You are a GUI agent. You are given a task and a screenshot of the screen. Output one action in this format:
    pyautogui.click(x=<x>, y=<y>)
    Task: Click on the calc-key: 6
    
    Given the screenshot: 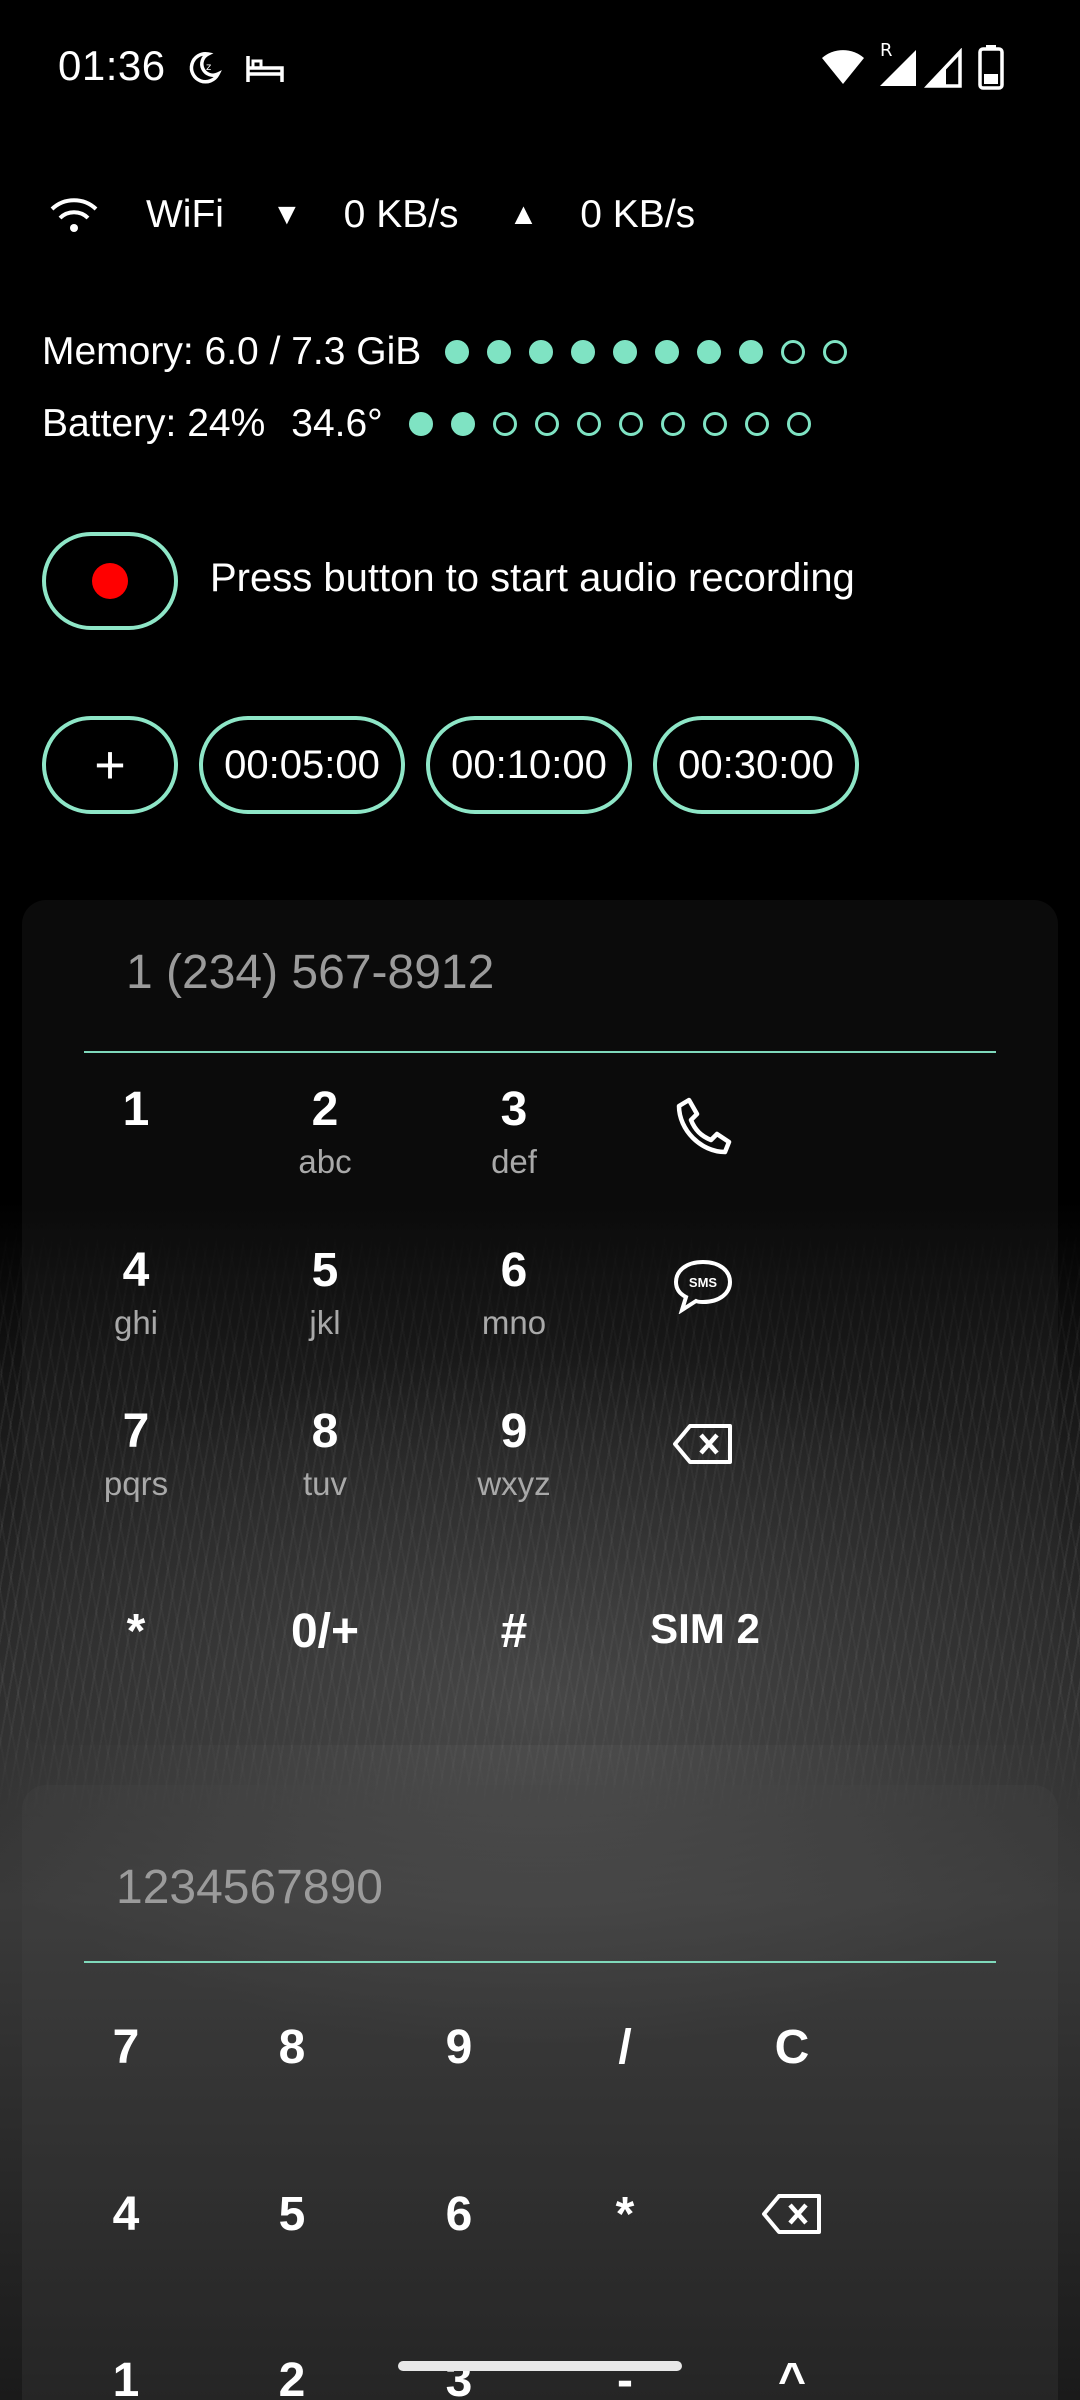 What is the action you would take?
    pyautogui.click(x=459, y=2214)
    